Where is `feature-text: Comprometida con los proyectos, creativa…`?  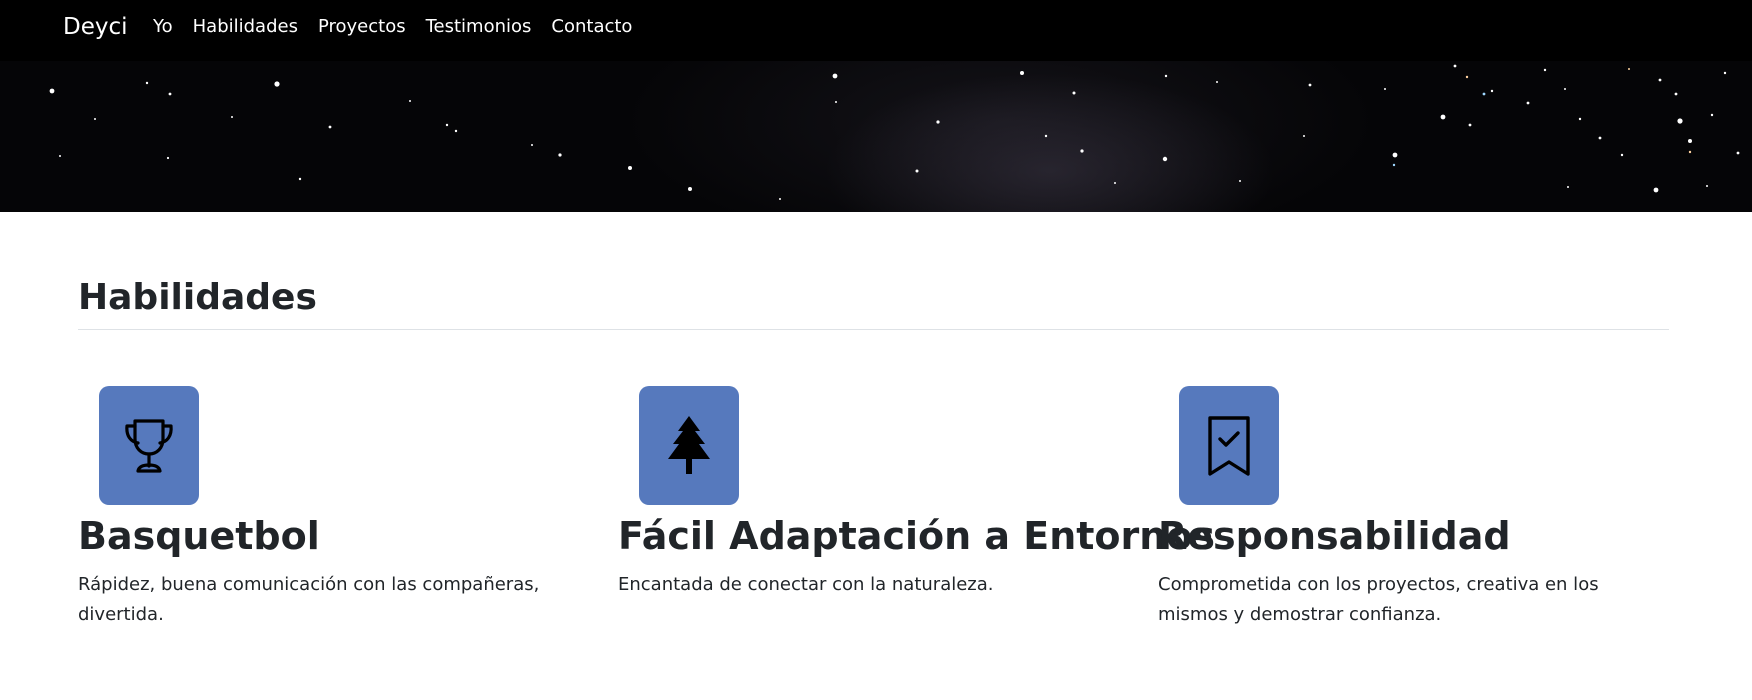 feature-text: Comprometida con los proyectos, creativa… is located at coordinates (1378, 599).